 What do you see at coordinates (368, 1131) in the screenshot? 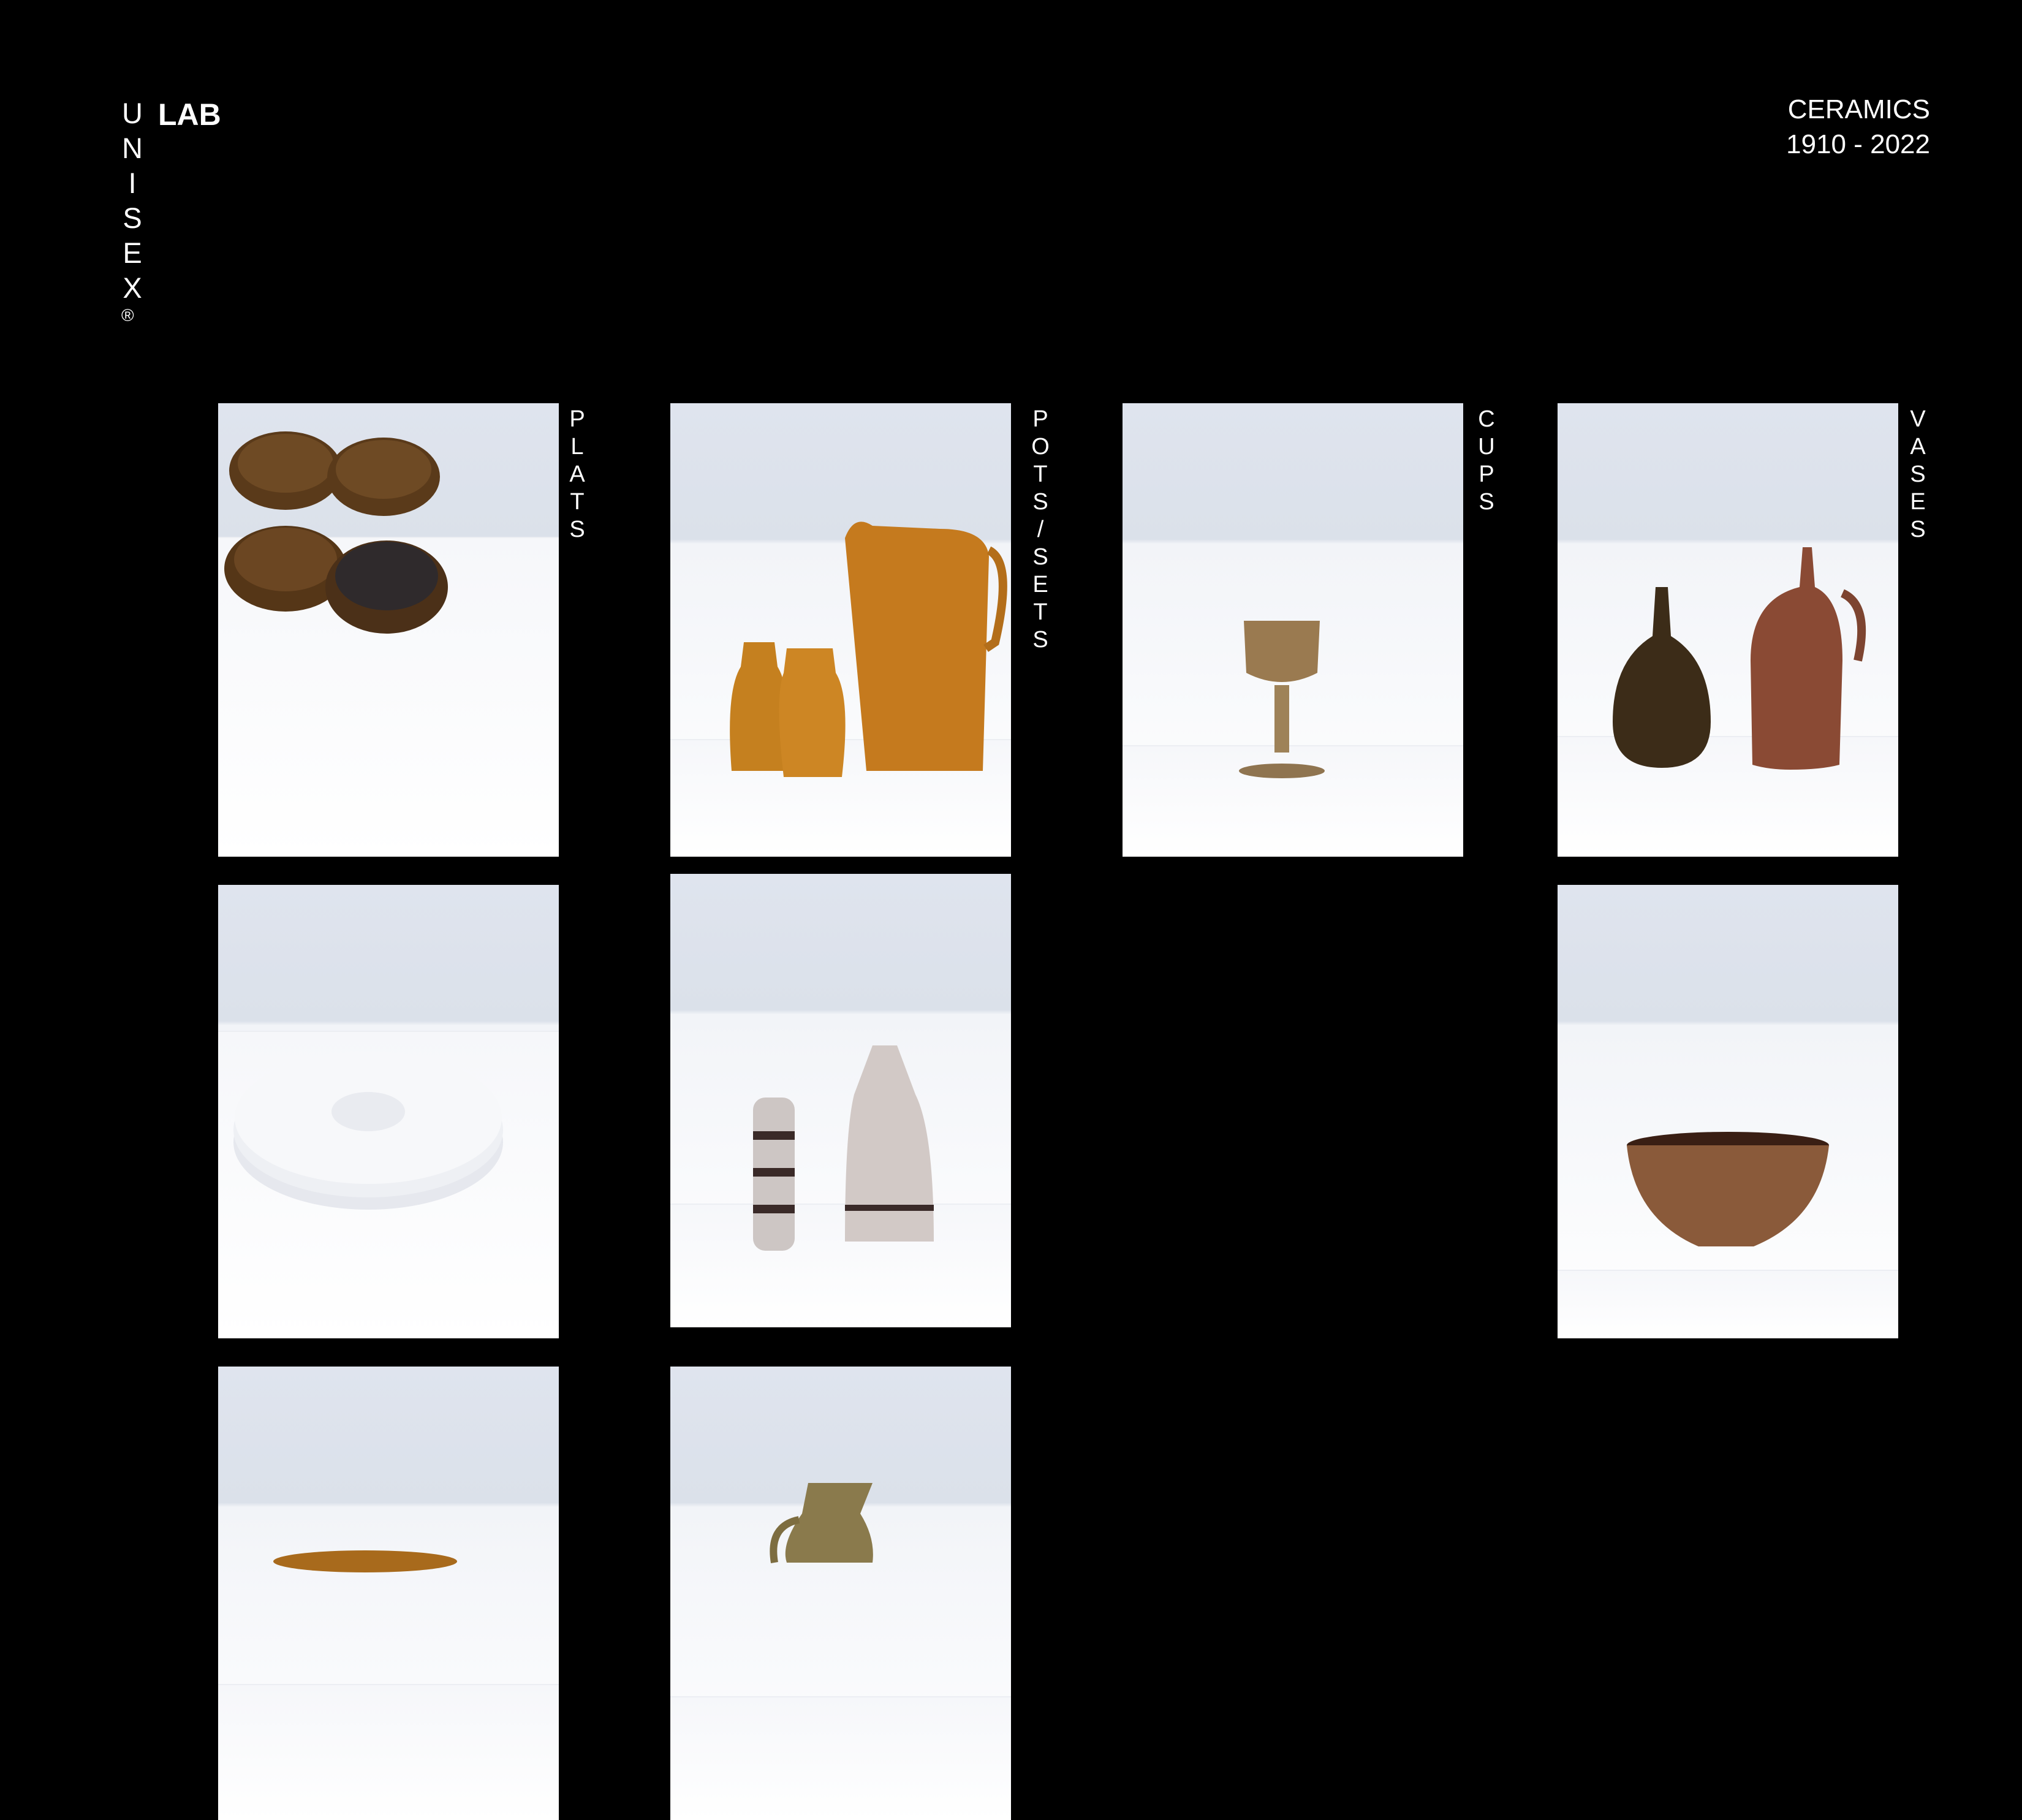
I see `white-oyster-plates-image` at bounding box center [368, 1131].